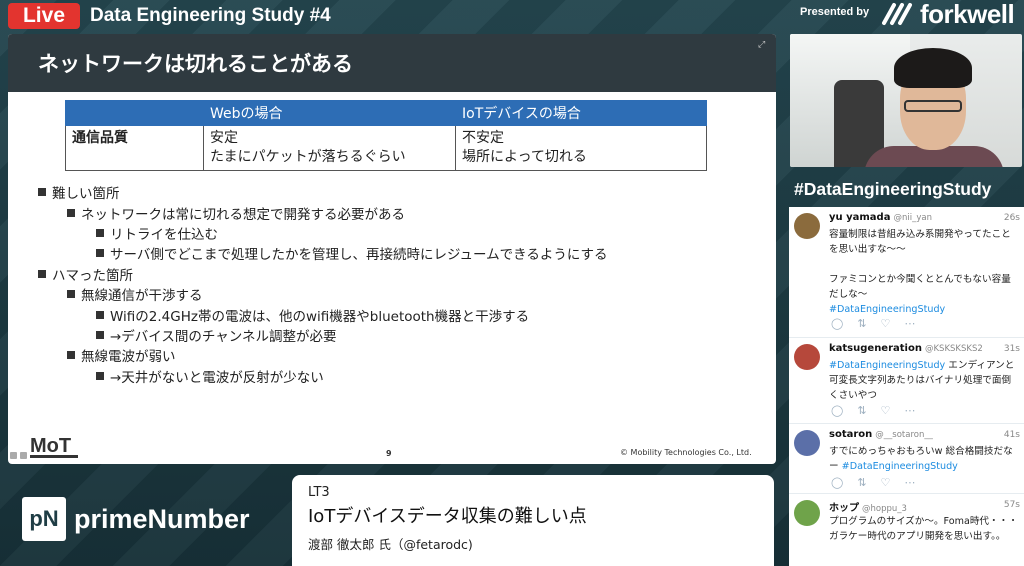 This screenshot has width=1024, height=566. Describe the element at coordinates (1011, 435) in the screenshot. I see `tweet-time: 41s` at that location.